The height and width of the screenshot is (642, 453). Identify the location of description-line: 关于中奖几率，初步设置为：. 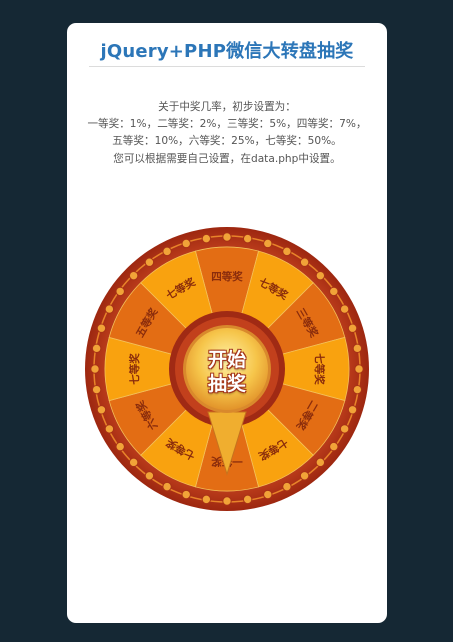
(227, 107).